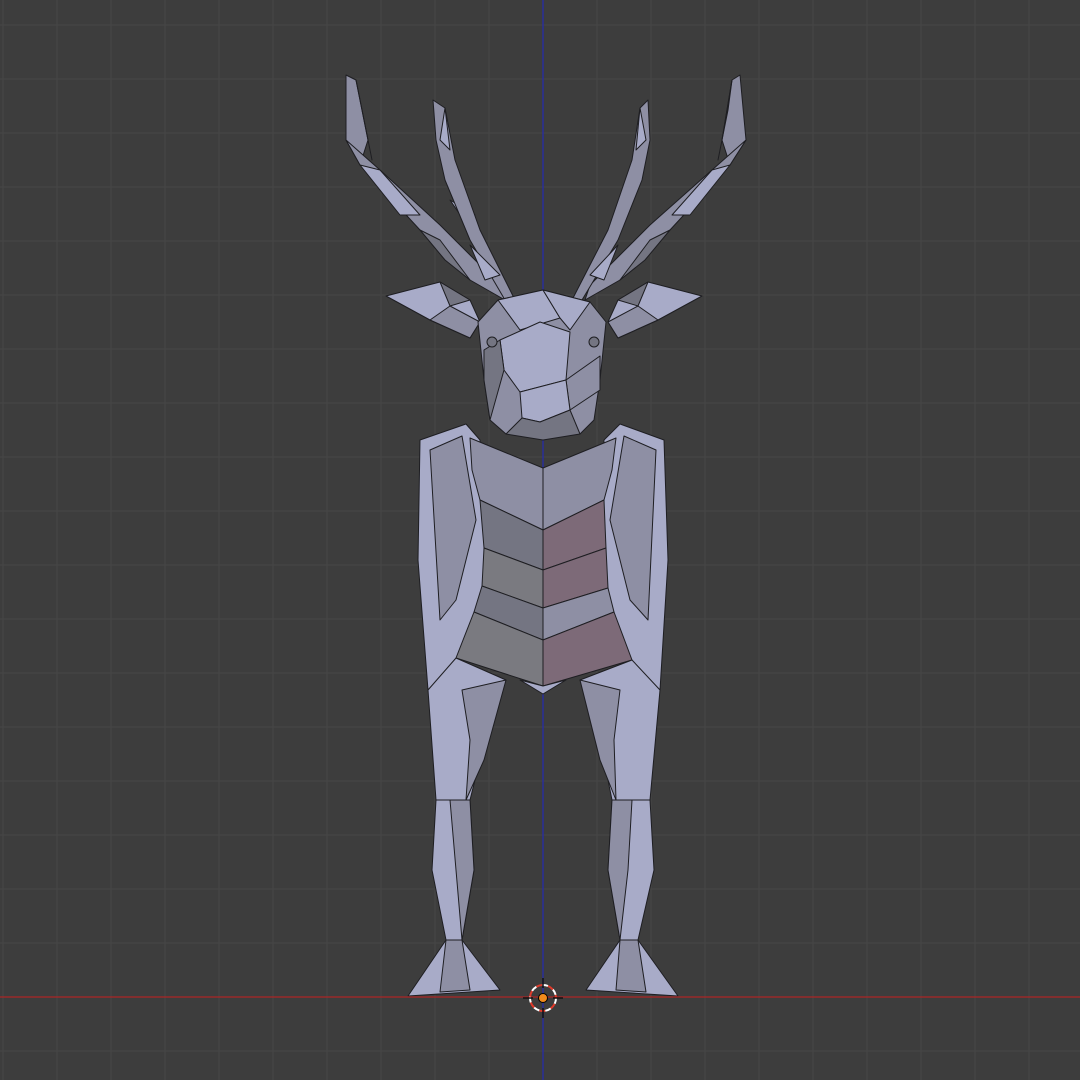 This screenshot has height=1080, width=1080. Describe the element at coordinates (594, 342) in the screenshot. I see `eye-right` at that location.